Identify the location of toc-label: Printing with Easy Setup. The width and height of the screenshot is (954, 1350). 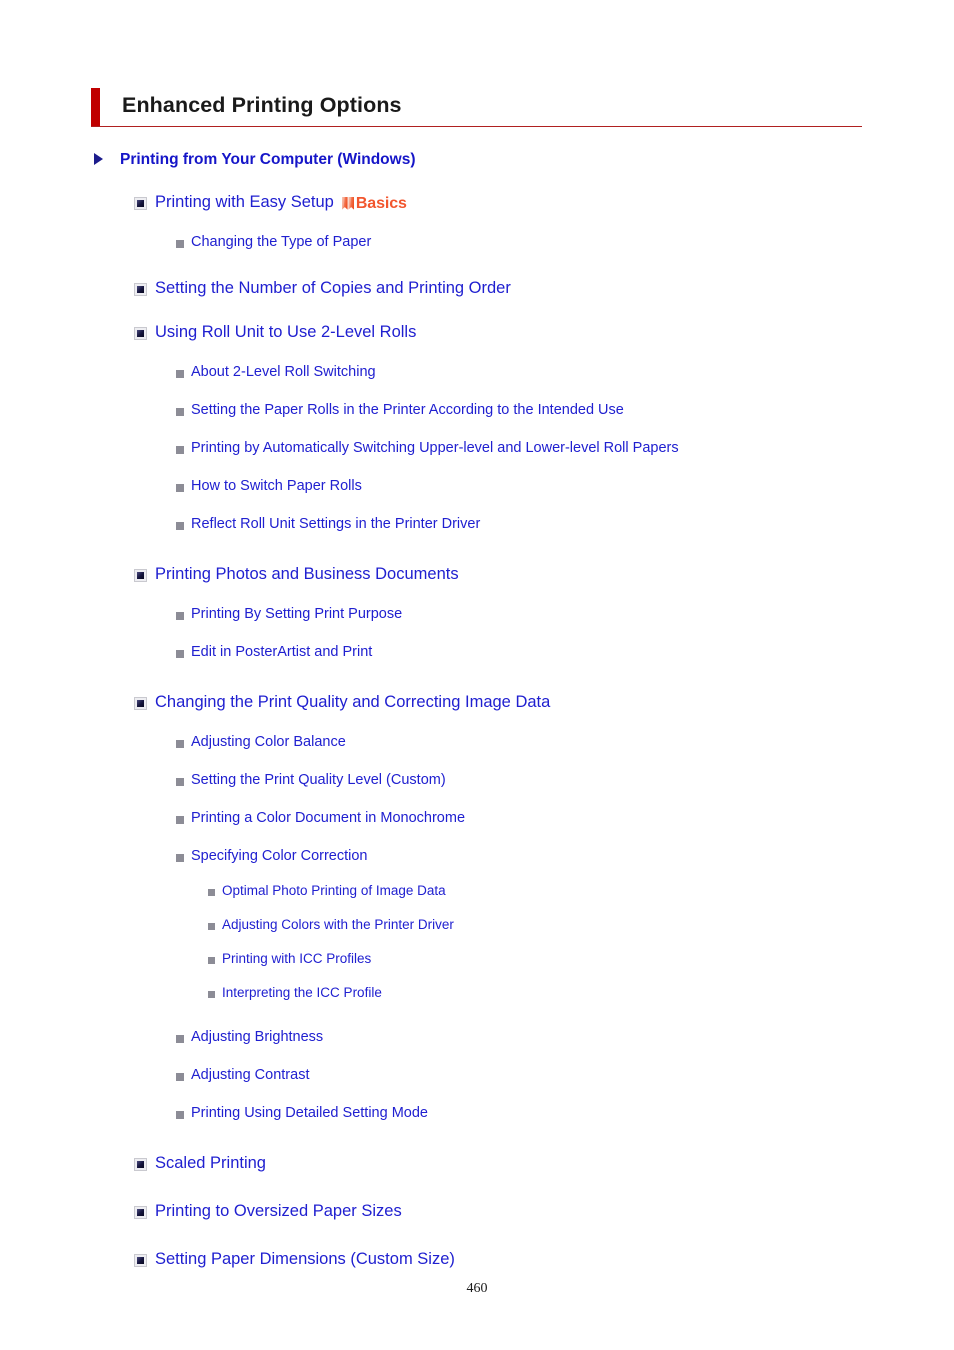
(244, 202).